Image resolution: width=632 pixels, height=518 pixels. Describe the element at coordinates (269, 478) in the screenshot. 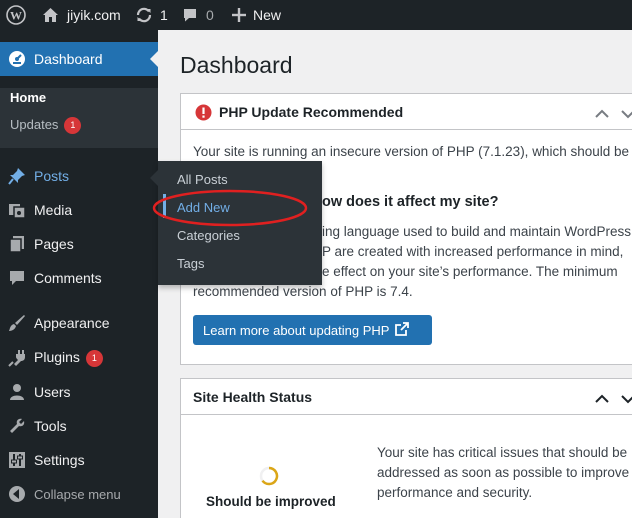

I see `health-status-circle-icon` at that location.